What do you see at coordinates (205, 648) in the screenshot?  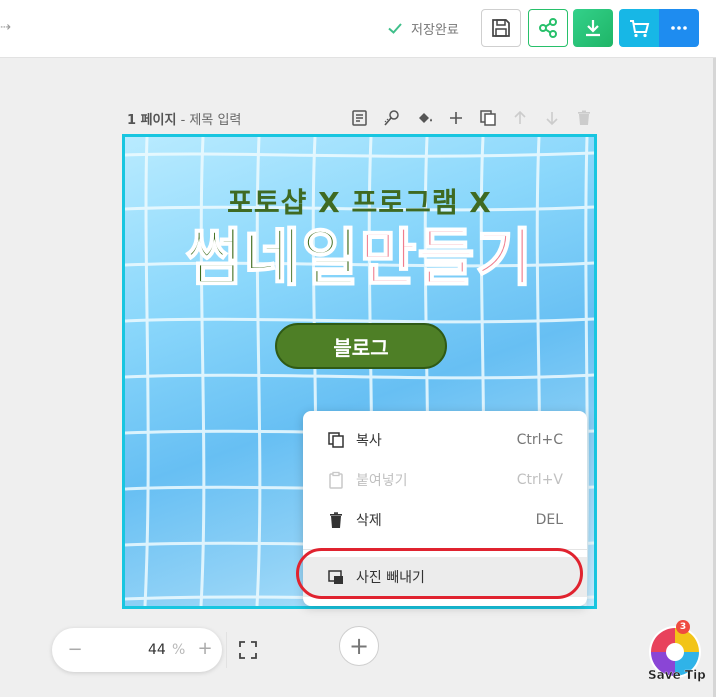 I see `zoom-in-button: +` at bounding box center [205, 648].